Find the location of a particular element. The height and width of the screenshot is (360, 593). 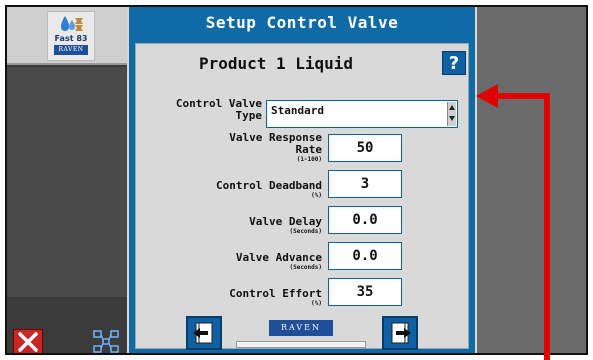

logo-text: Fast 83 is located at coordinates (71, 38).